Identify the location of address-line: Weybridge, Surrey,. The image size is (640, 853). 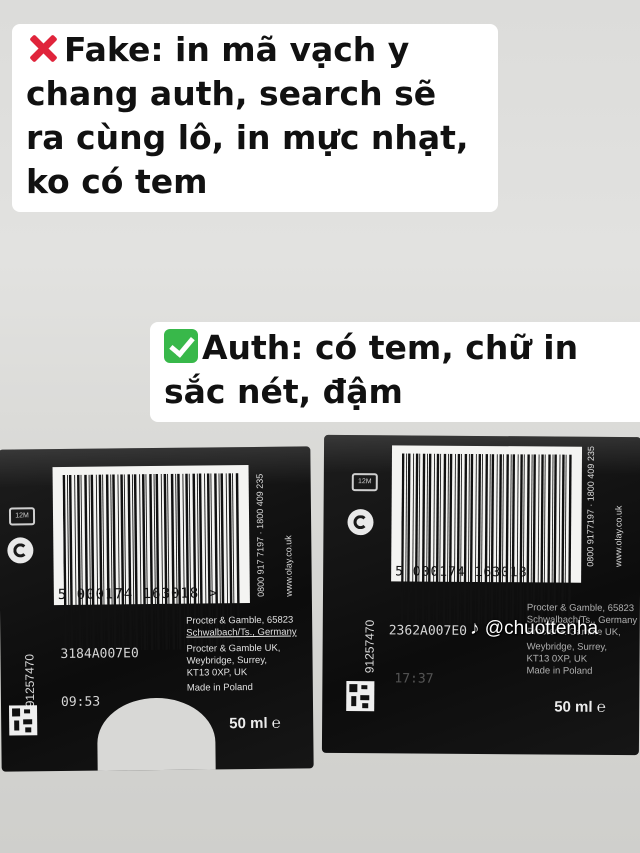
(567, 647).